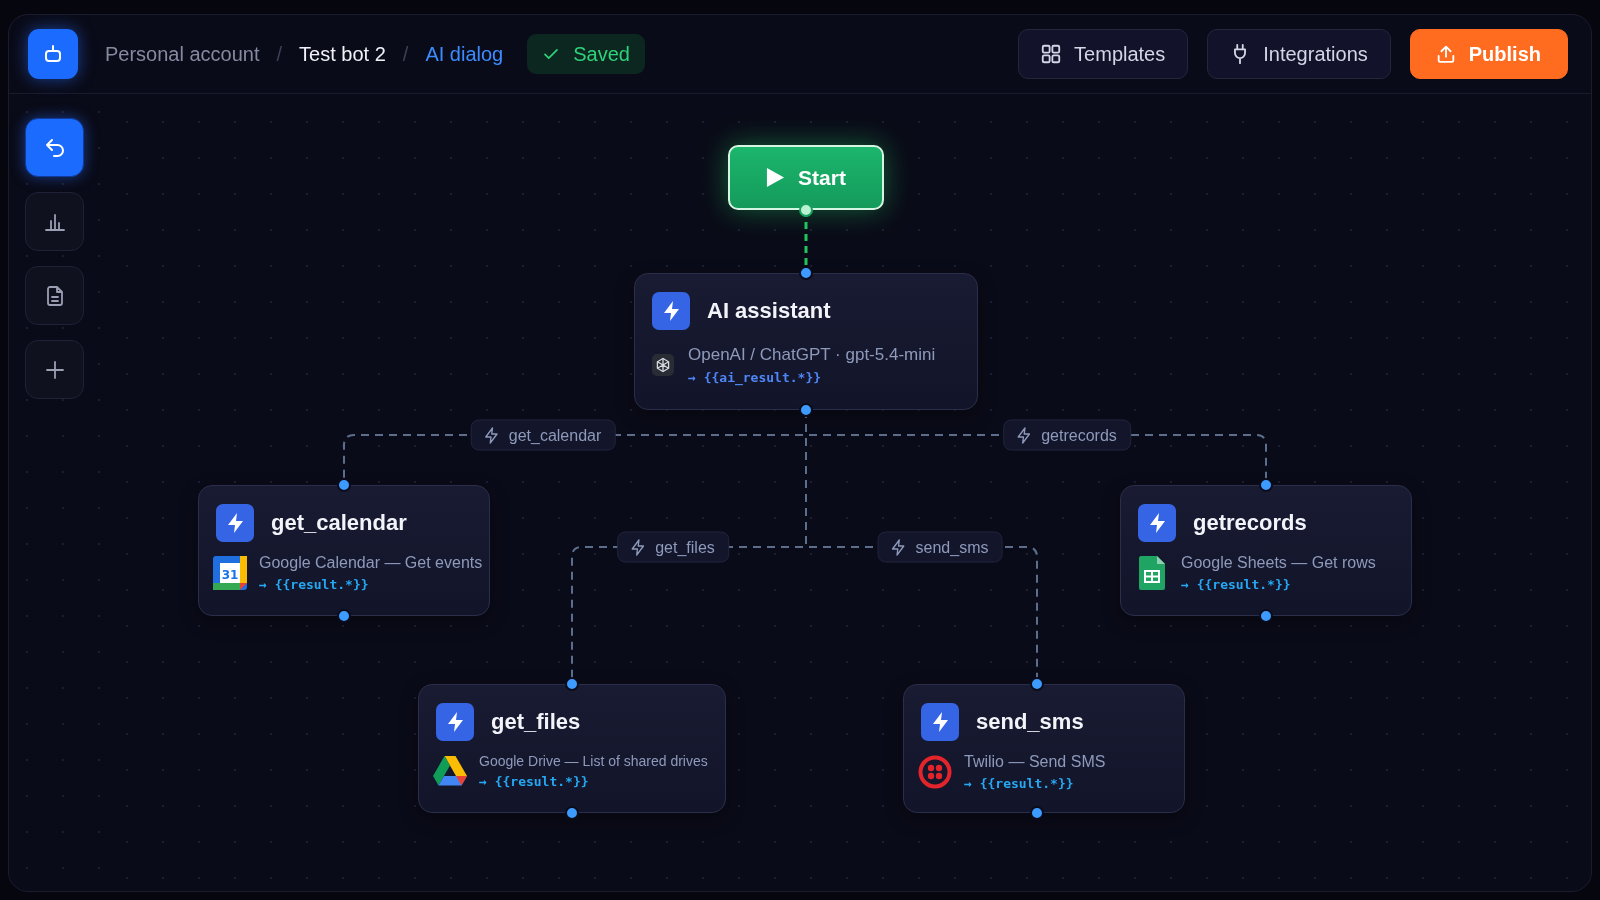 The width and height of the screenshot is (1600, 900). I want to click on node-title: get_files, so click(536, 722).